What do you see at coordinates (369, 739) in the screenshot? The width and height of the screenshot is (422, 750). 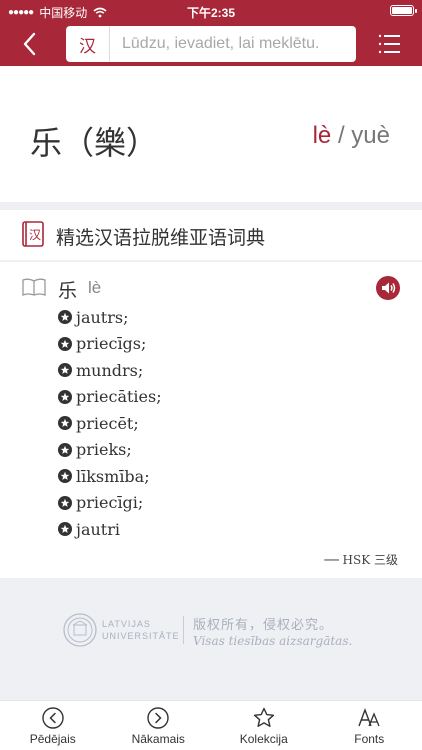 I see `tab-fonts-label: Fonts` at bounding box center [369, 739].